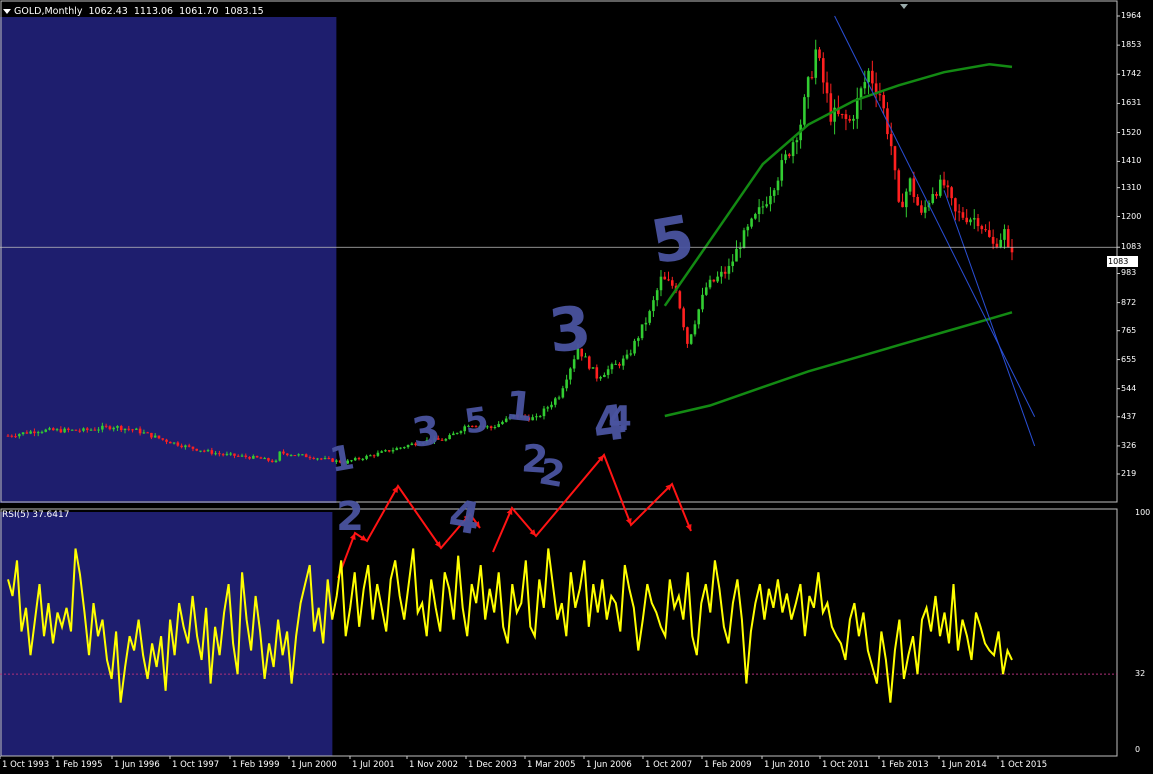  I want to click on time-tick-label: 1 Oct 2007, so click(669, 765).